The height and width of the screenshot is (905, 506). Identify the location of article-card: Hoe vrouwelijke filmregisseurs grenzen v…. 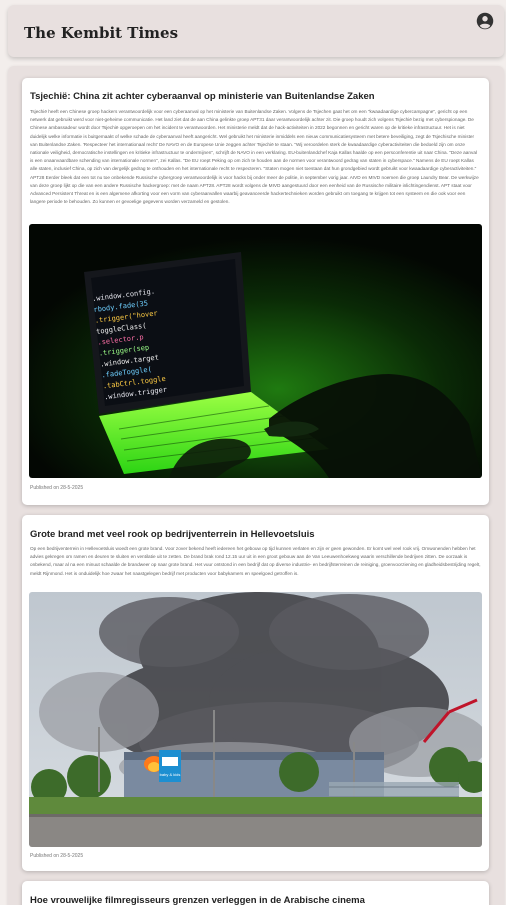
(255, 893).